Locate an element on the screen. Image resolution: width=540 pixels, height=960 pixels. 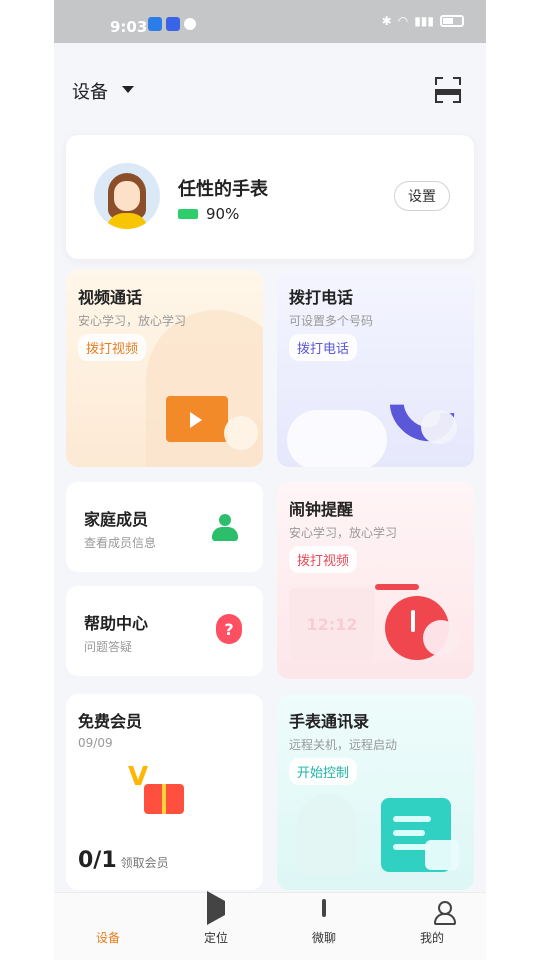
tab-device-label: 设备 is located at coordinates (107, 938).